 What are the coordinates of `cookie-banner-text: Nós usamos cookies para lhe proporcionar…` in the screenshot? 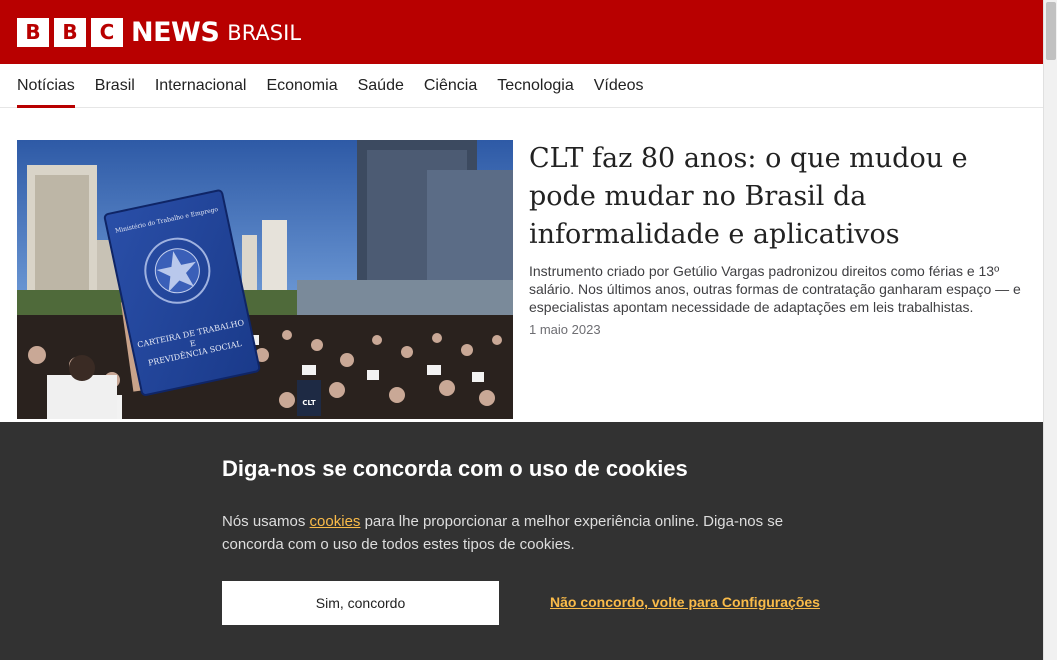 It's located at (527, 533).